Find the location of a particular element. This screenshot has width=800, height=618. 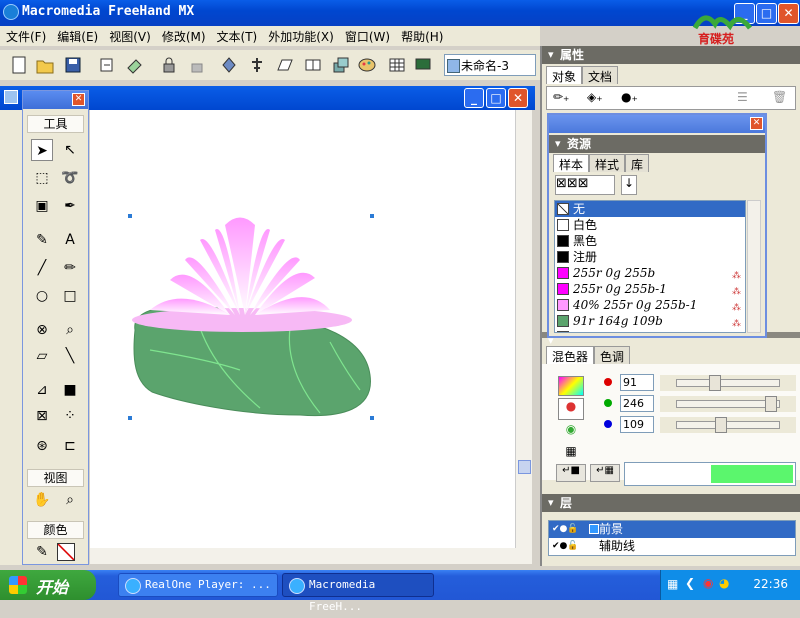

color-preview-well is located at coordinates (710, 474).